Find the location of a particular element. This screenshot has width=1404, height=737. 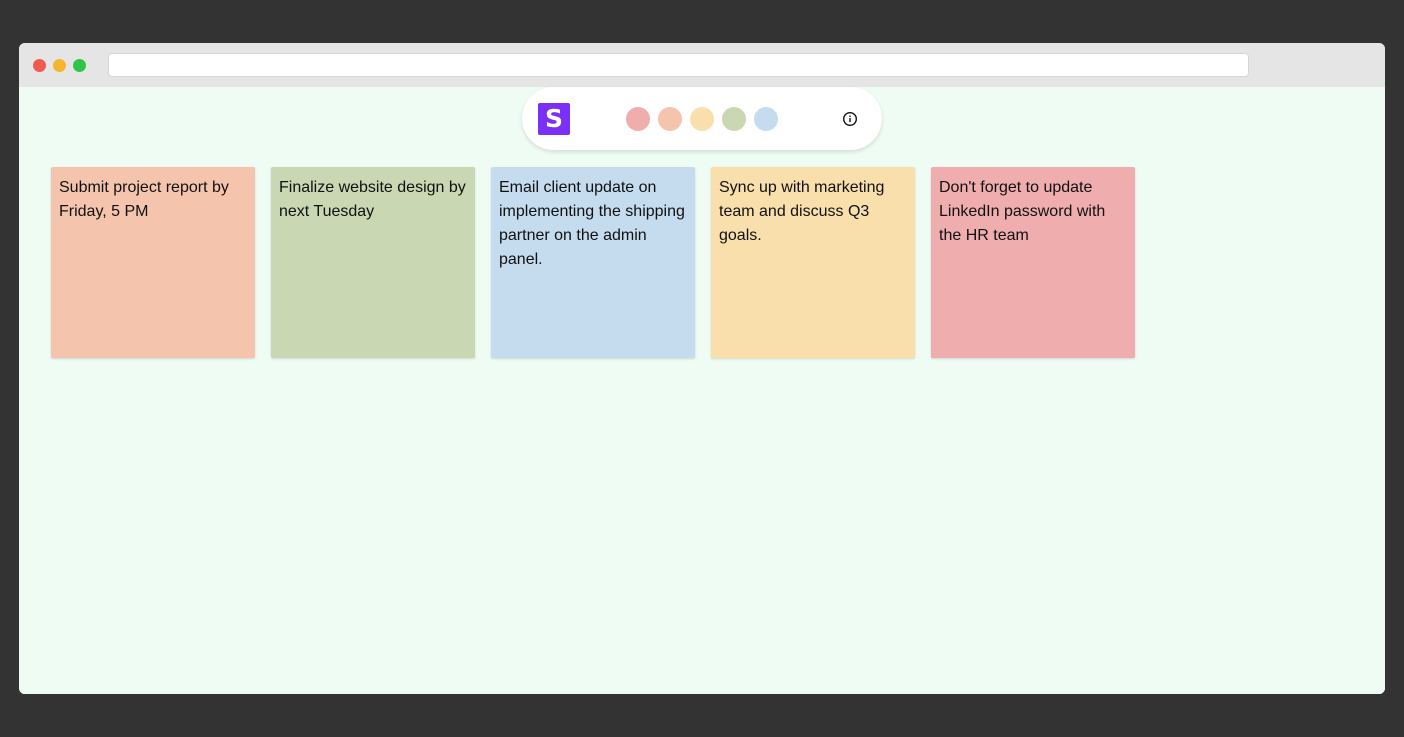

minimize-window-button is located at coordinates (59, 65).